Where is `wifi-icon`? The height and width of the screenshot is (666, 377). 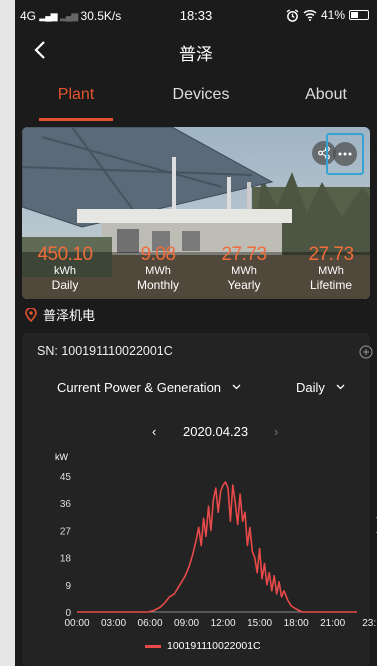
wifi-icon is located at coordinates (310, 15).